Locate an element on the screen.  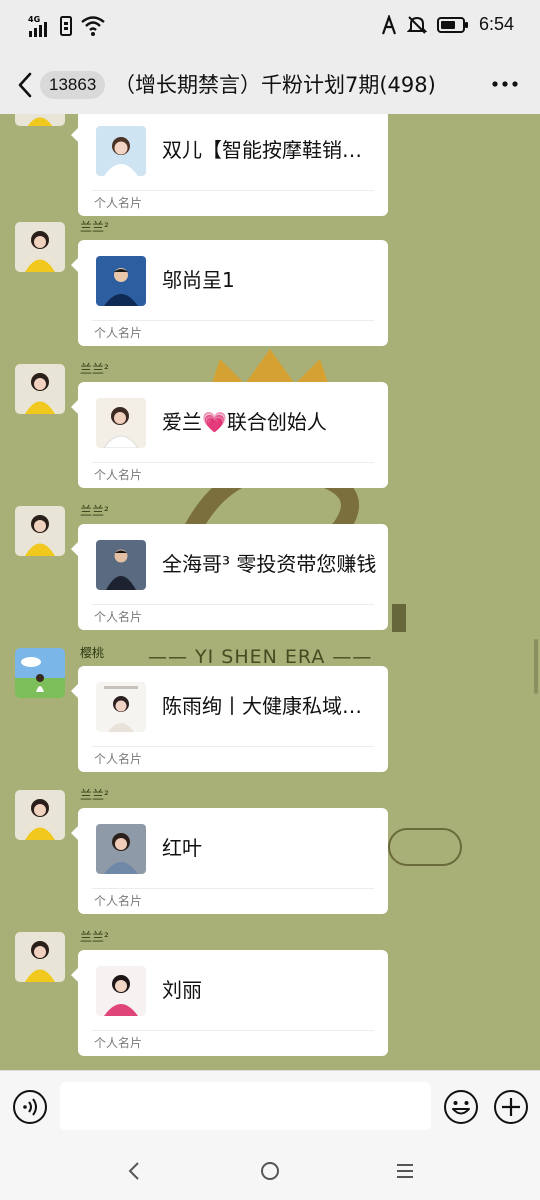
contact-card: 双儿【智能按摩鞋销售】 个人名片 is located at coordinates (229, 165).